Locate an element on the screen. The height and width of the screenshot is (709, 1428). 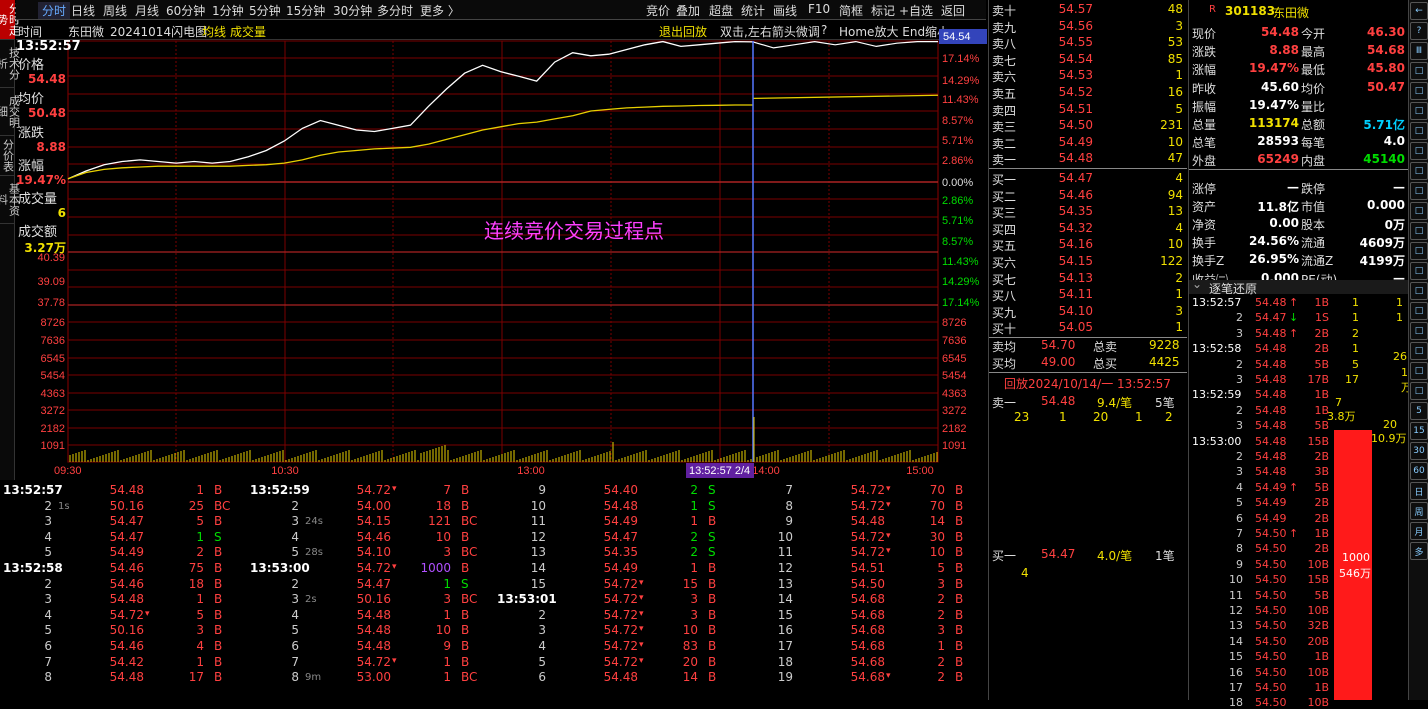
quote-label2: 内盘 is located at coordinates (1313, 161).